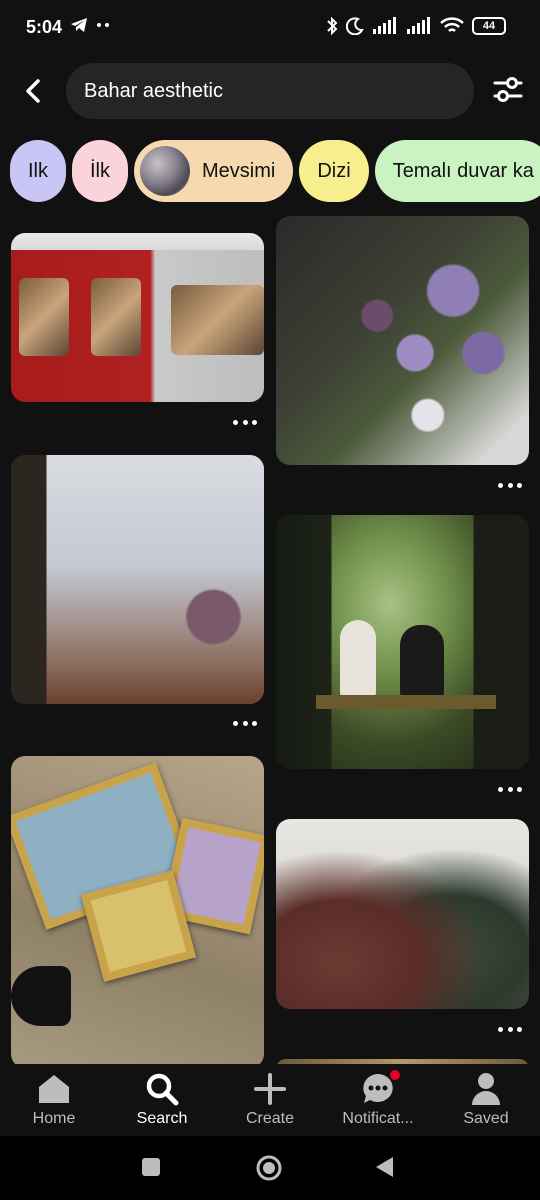  I want to click on chip-thumbnail, so click(165, 171).